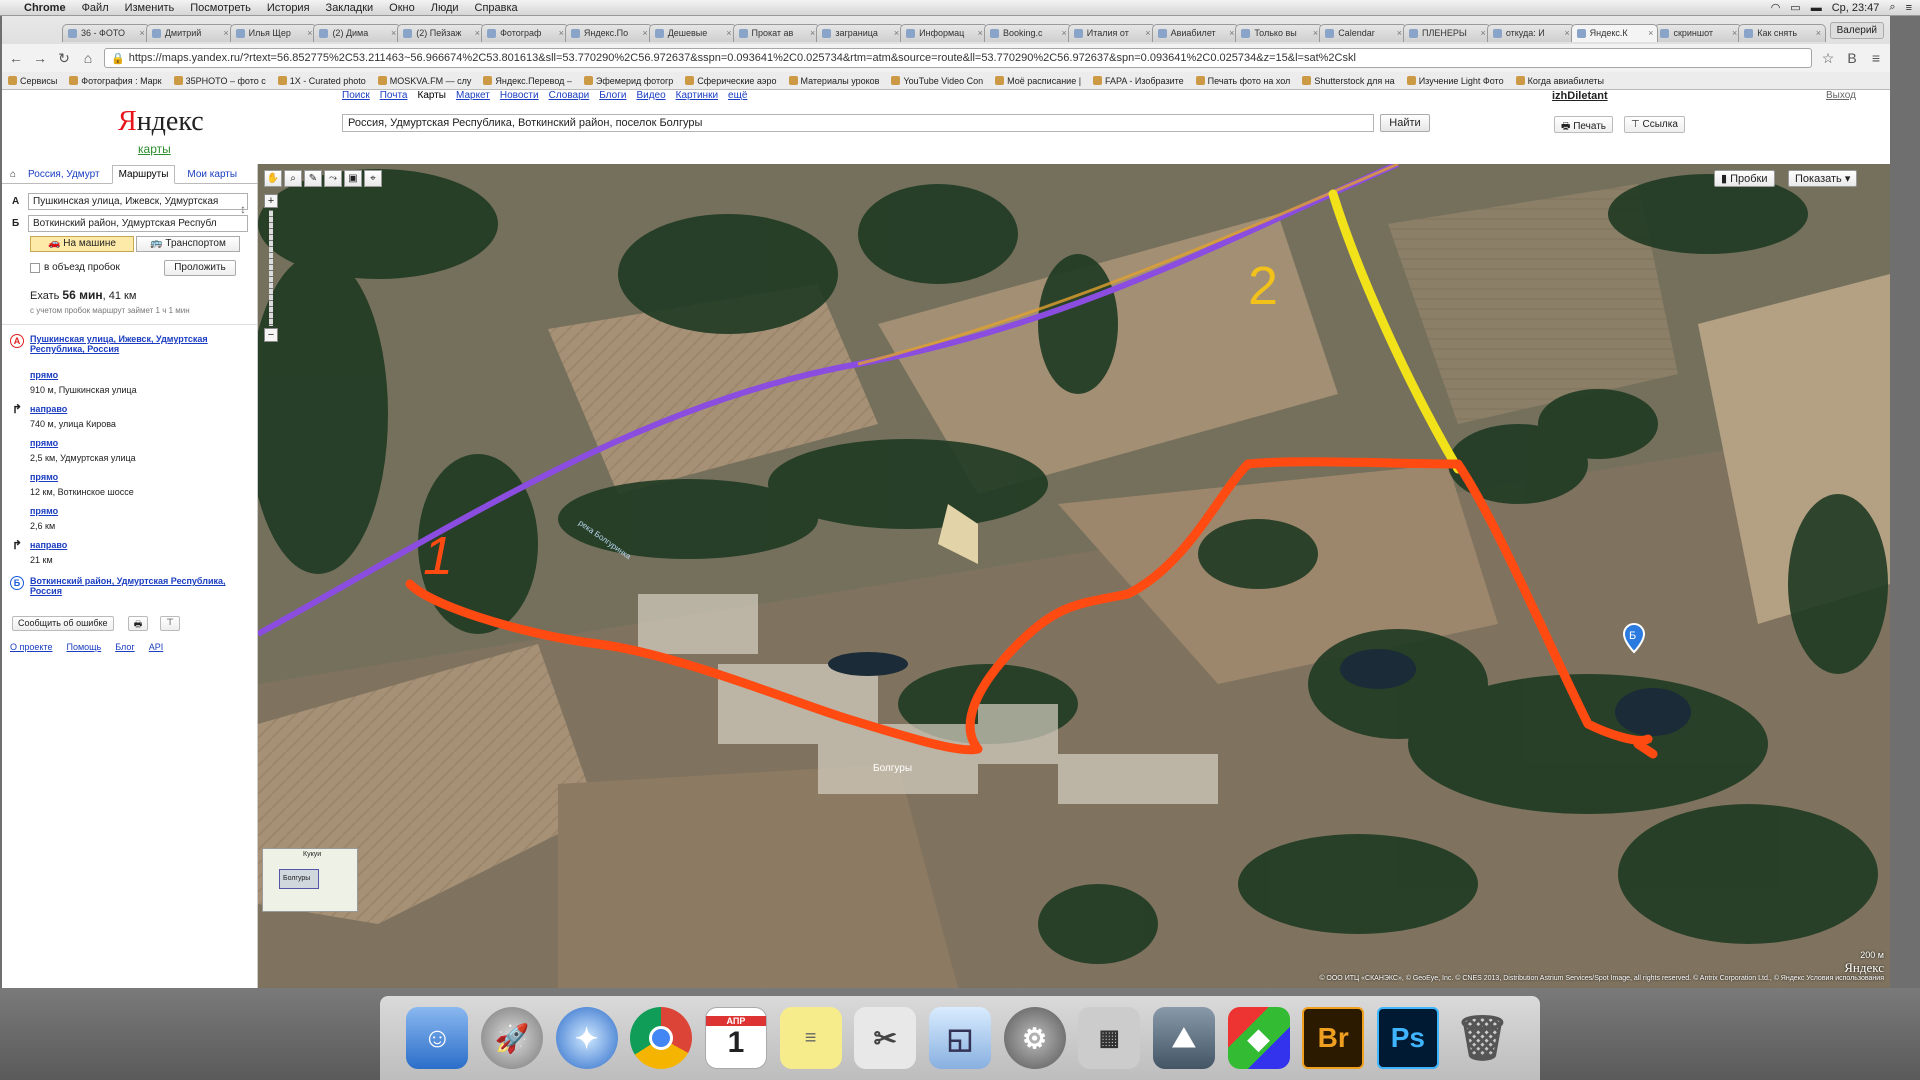 Image resolution: width=1920 pixels, height=1080 pixels. I want to click on route-step: прямо 910 м, Пушкинская улица, so click(140, 382).